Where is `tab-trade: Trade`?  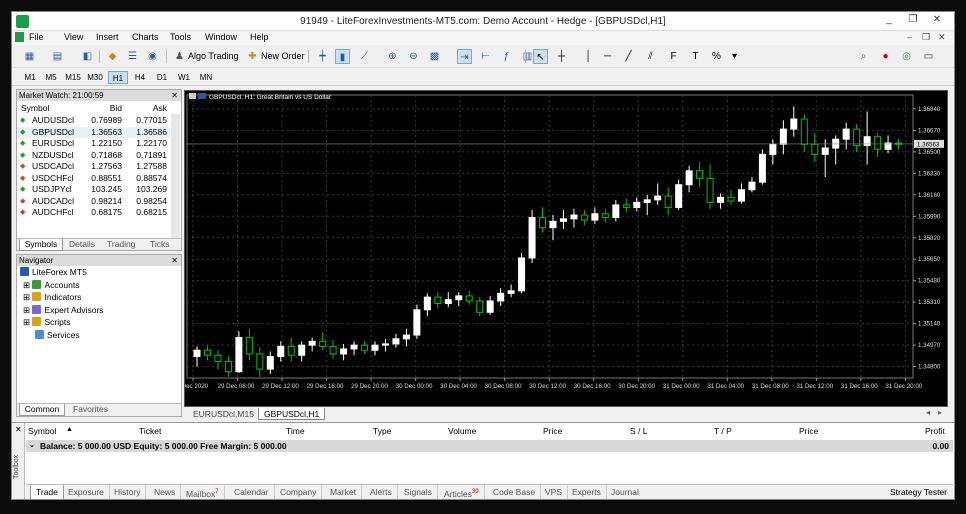 tab-trade: Trade is located at coordinates (47, 492).